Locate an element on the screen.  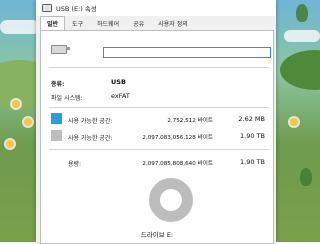
free-space-label: 사용 가능한 공간: is located at coordinates (90, 138).